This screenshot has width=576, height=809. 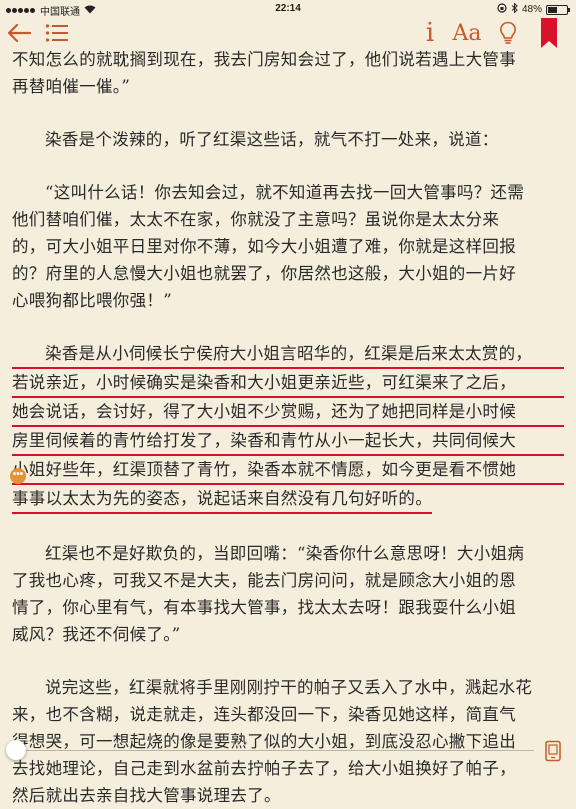 What do you see at coordinates (285, 553) in the screenshot?
I see `text-line: 红渠也不是好欺负的，当即回嘴：“染香你什么意思呀！大小姐病` at bounding box center [285, 553].